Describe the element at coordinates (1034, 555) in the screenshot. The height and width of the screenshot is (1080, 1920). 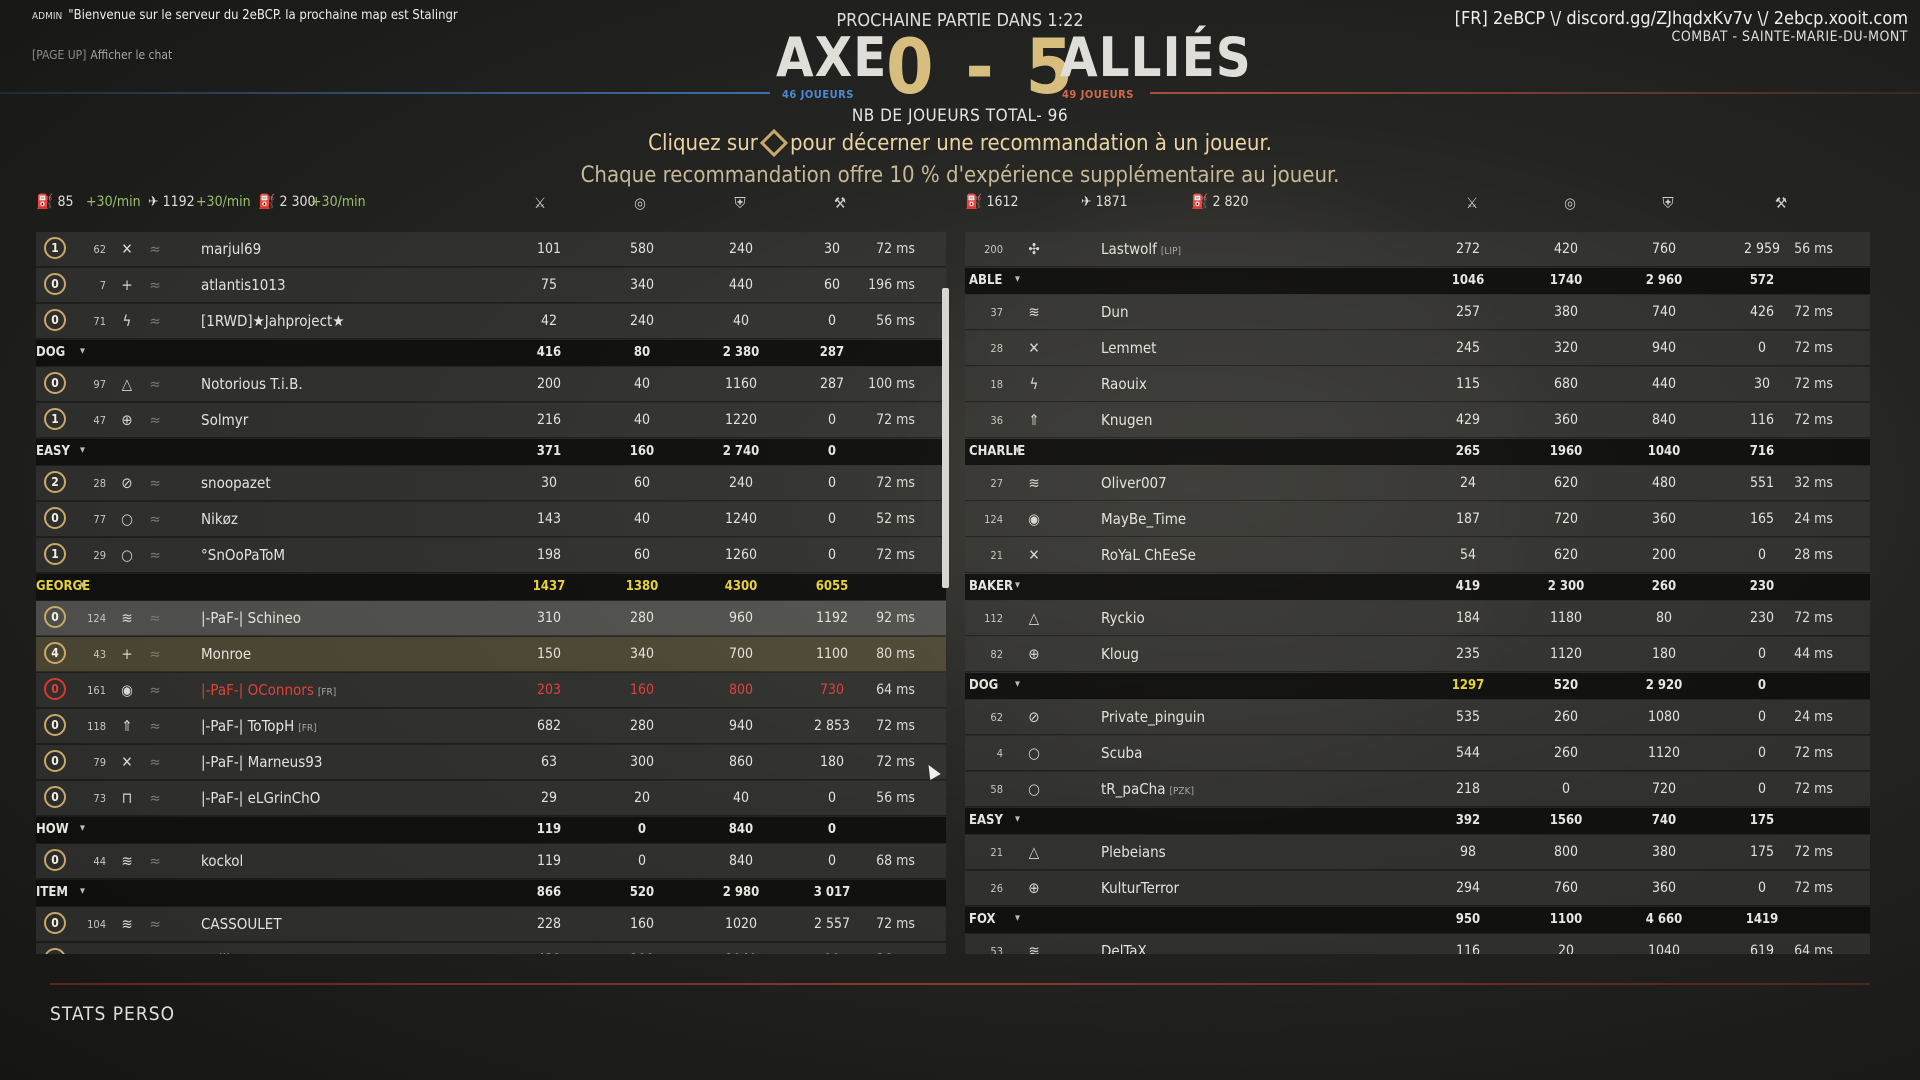
I see `role-icon: ✕` at that location.